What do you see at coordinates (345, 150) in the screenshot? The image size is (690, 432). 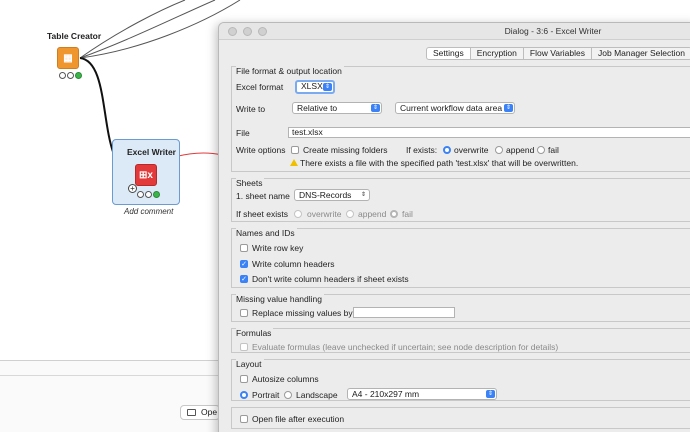 I see `create-missing-folders-label: Create missing folders` at bounding box center [345, 150].